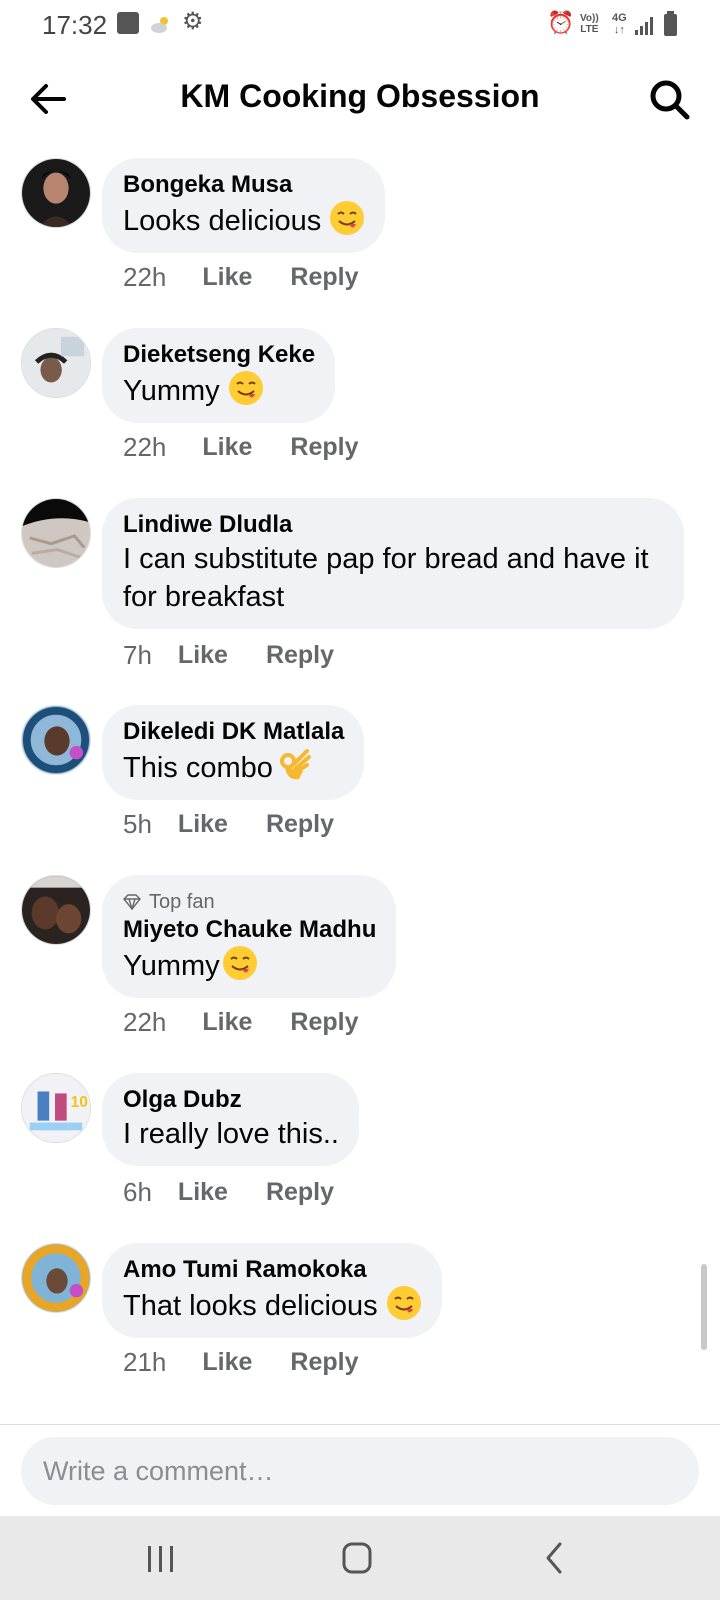  What do you see at coordinates (669, 99) in the screenshot?
I see `search-icon` at bounding box center [669, 99].